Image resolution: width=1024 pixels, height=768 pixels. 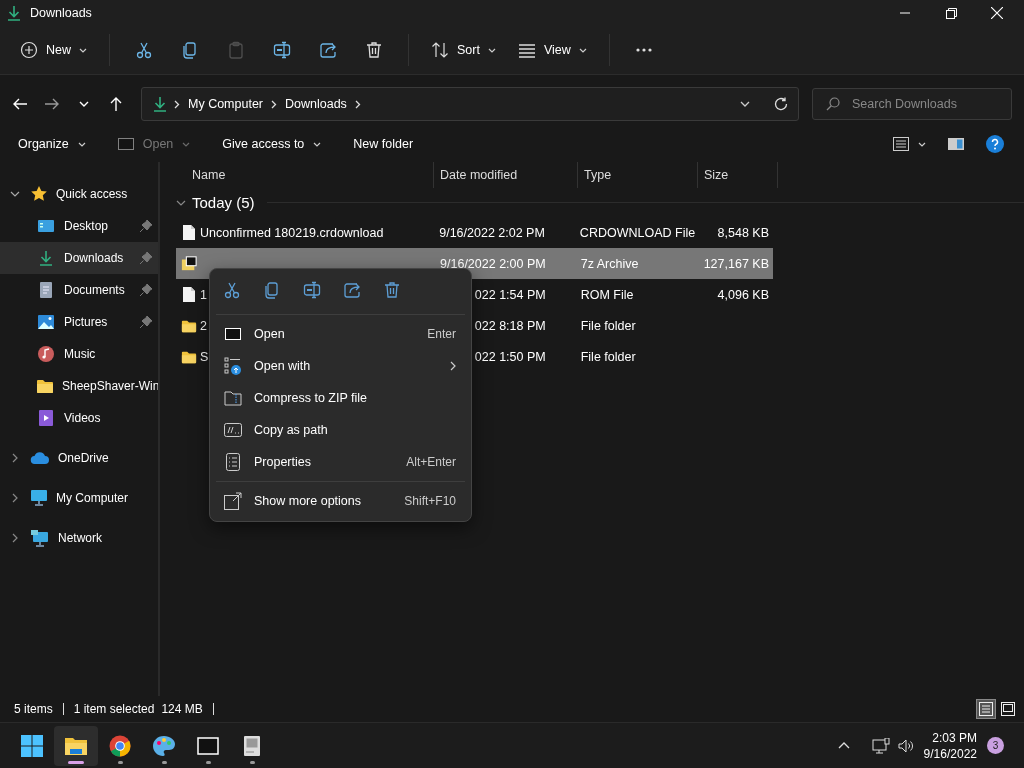 What do you see at coordinates (114, 709) in the screenshot?
I see `selection-info: 1 item selected` at bounding box center [114, 709].